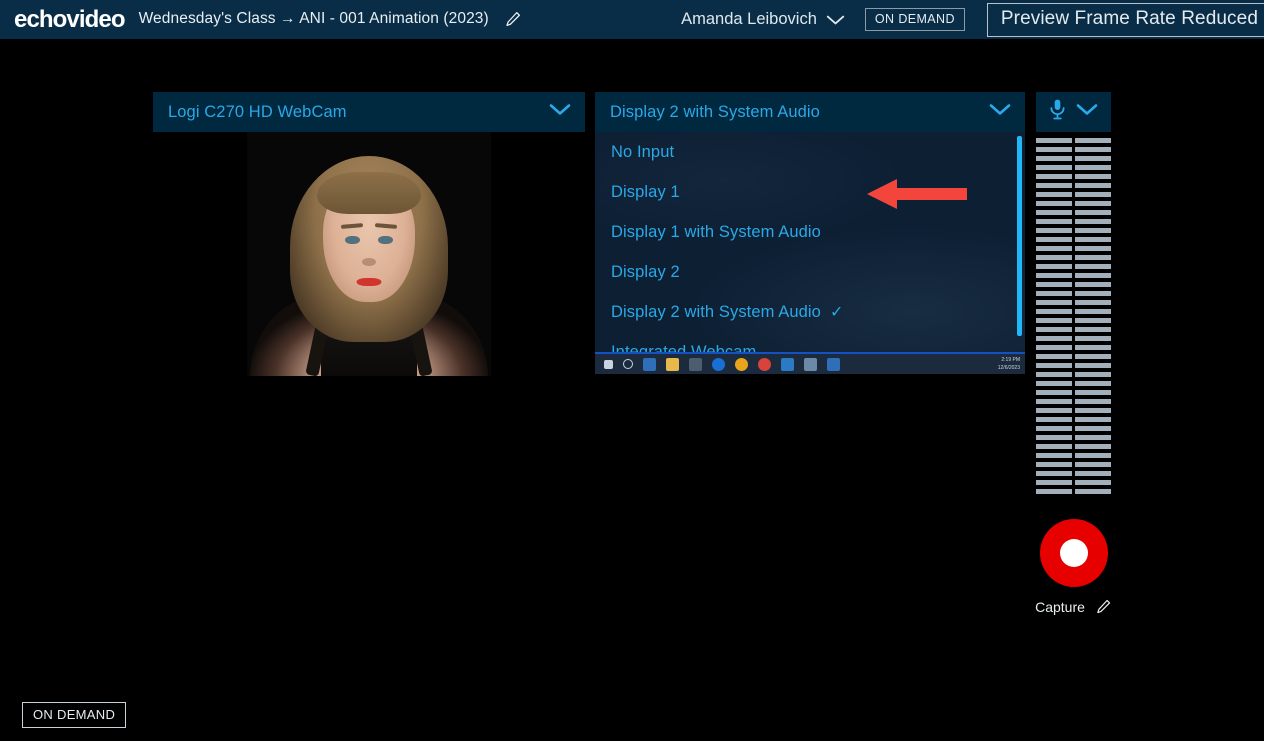  What do you see at coordinates (1093, 316) in the screenshot?
I see `audio-meter-right-channel` at bounding box center [1093, 316].